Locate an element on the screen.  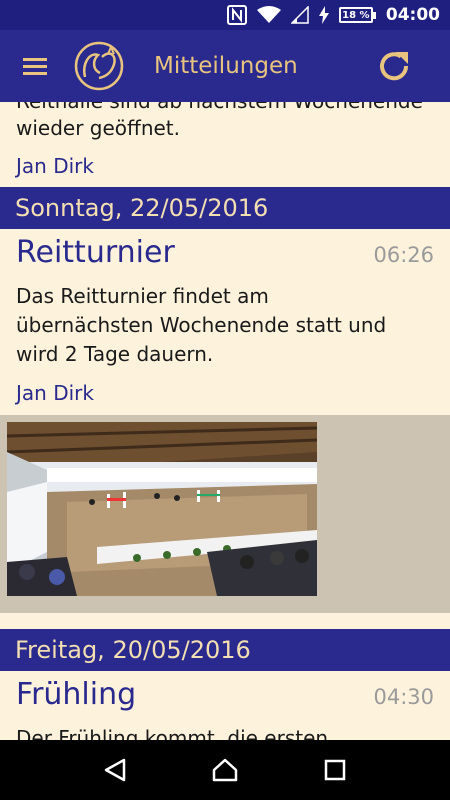
nfc-icon is located at coordinates (236, 15).